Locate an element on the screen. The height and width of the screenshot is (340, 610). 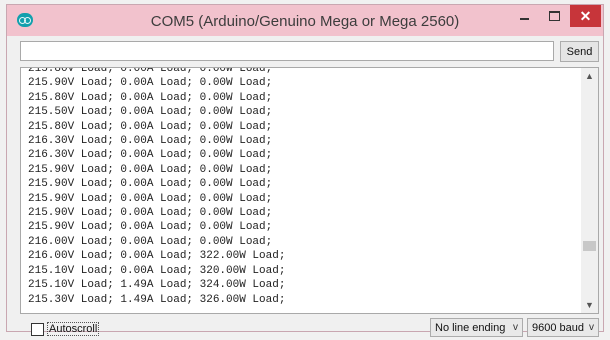
close-icon: ✕ is located at coordinates (585, 15).